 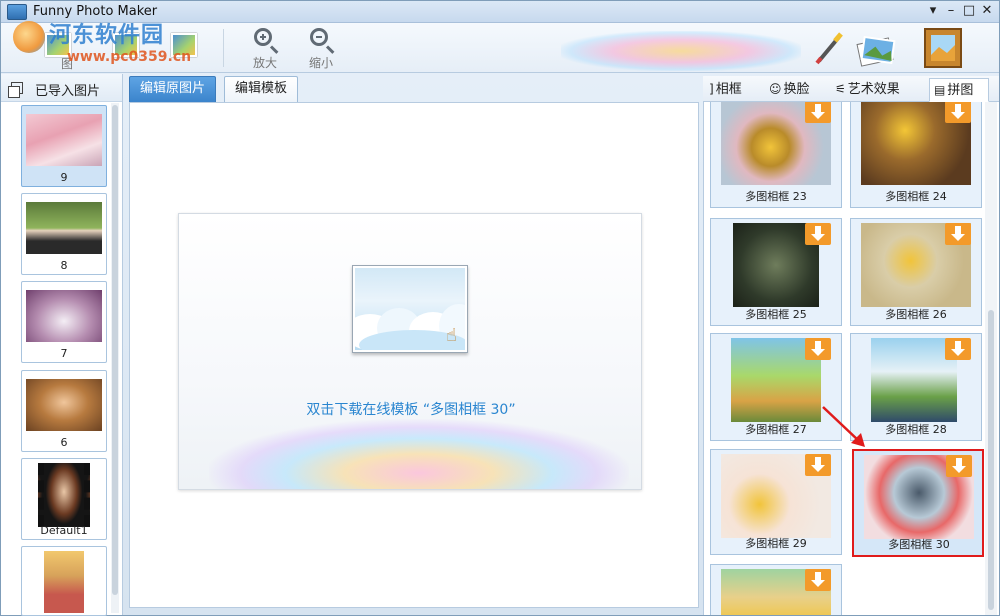 I want to click on smiley-icon: ☺, so click(x=775, y=89).